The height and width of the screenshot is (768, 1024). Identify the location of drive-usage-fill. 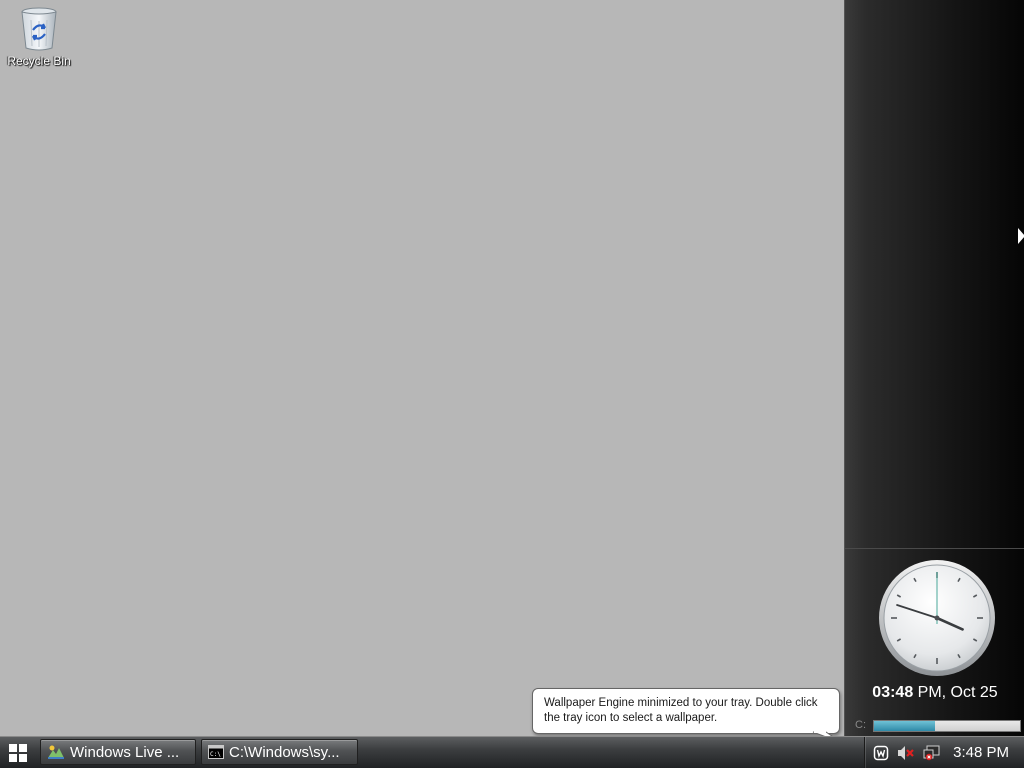
(905, 726).